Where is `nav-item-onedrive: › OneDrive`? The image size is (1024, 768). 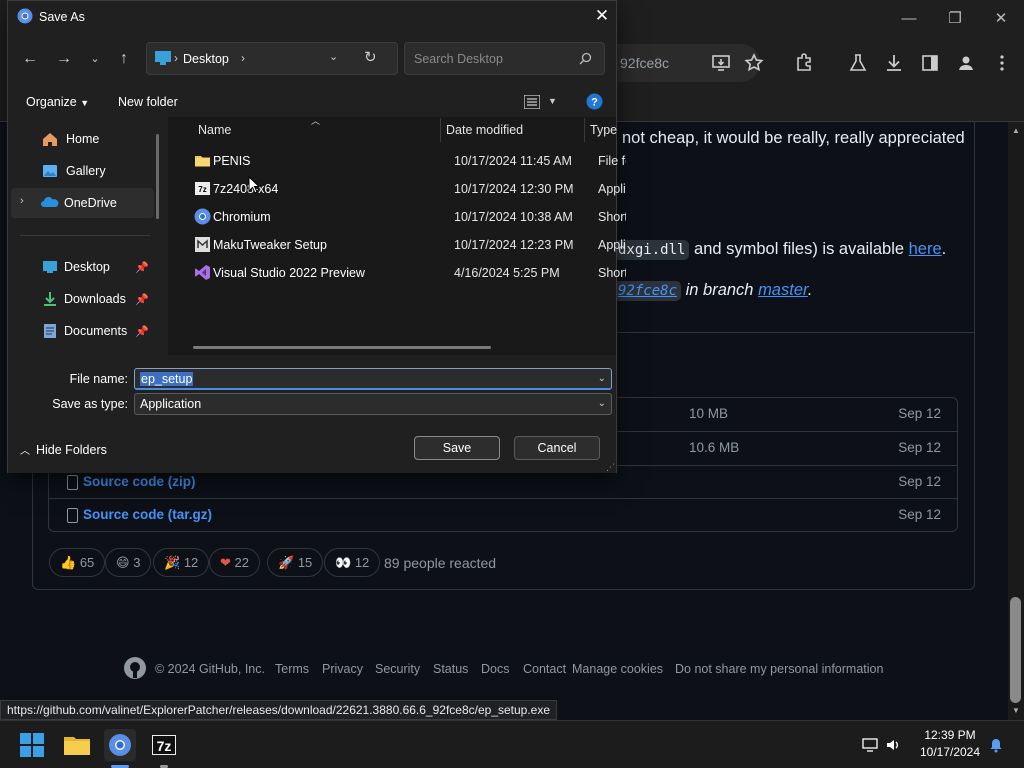
nav-item-onedrive: › OneDrive is located at coordinates (82, 203).